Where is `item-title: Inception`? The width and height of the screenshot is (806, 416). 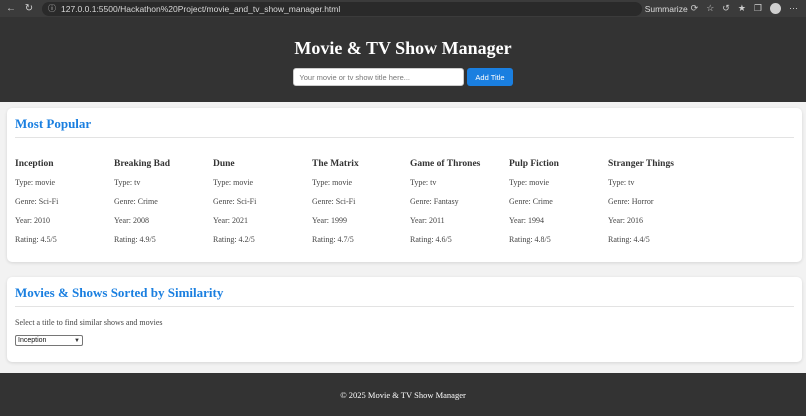 item-title: Inception is located at coordinates (34, 164).